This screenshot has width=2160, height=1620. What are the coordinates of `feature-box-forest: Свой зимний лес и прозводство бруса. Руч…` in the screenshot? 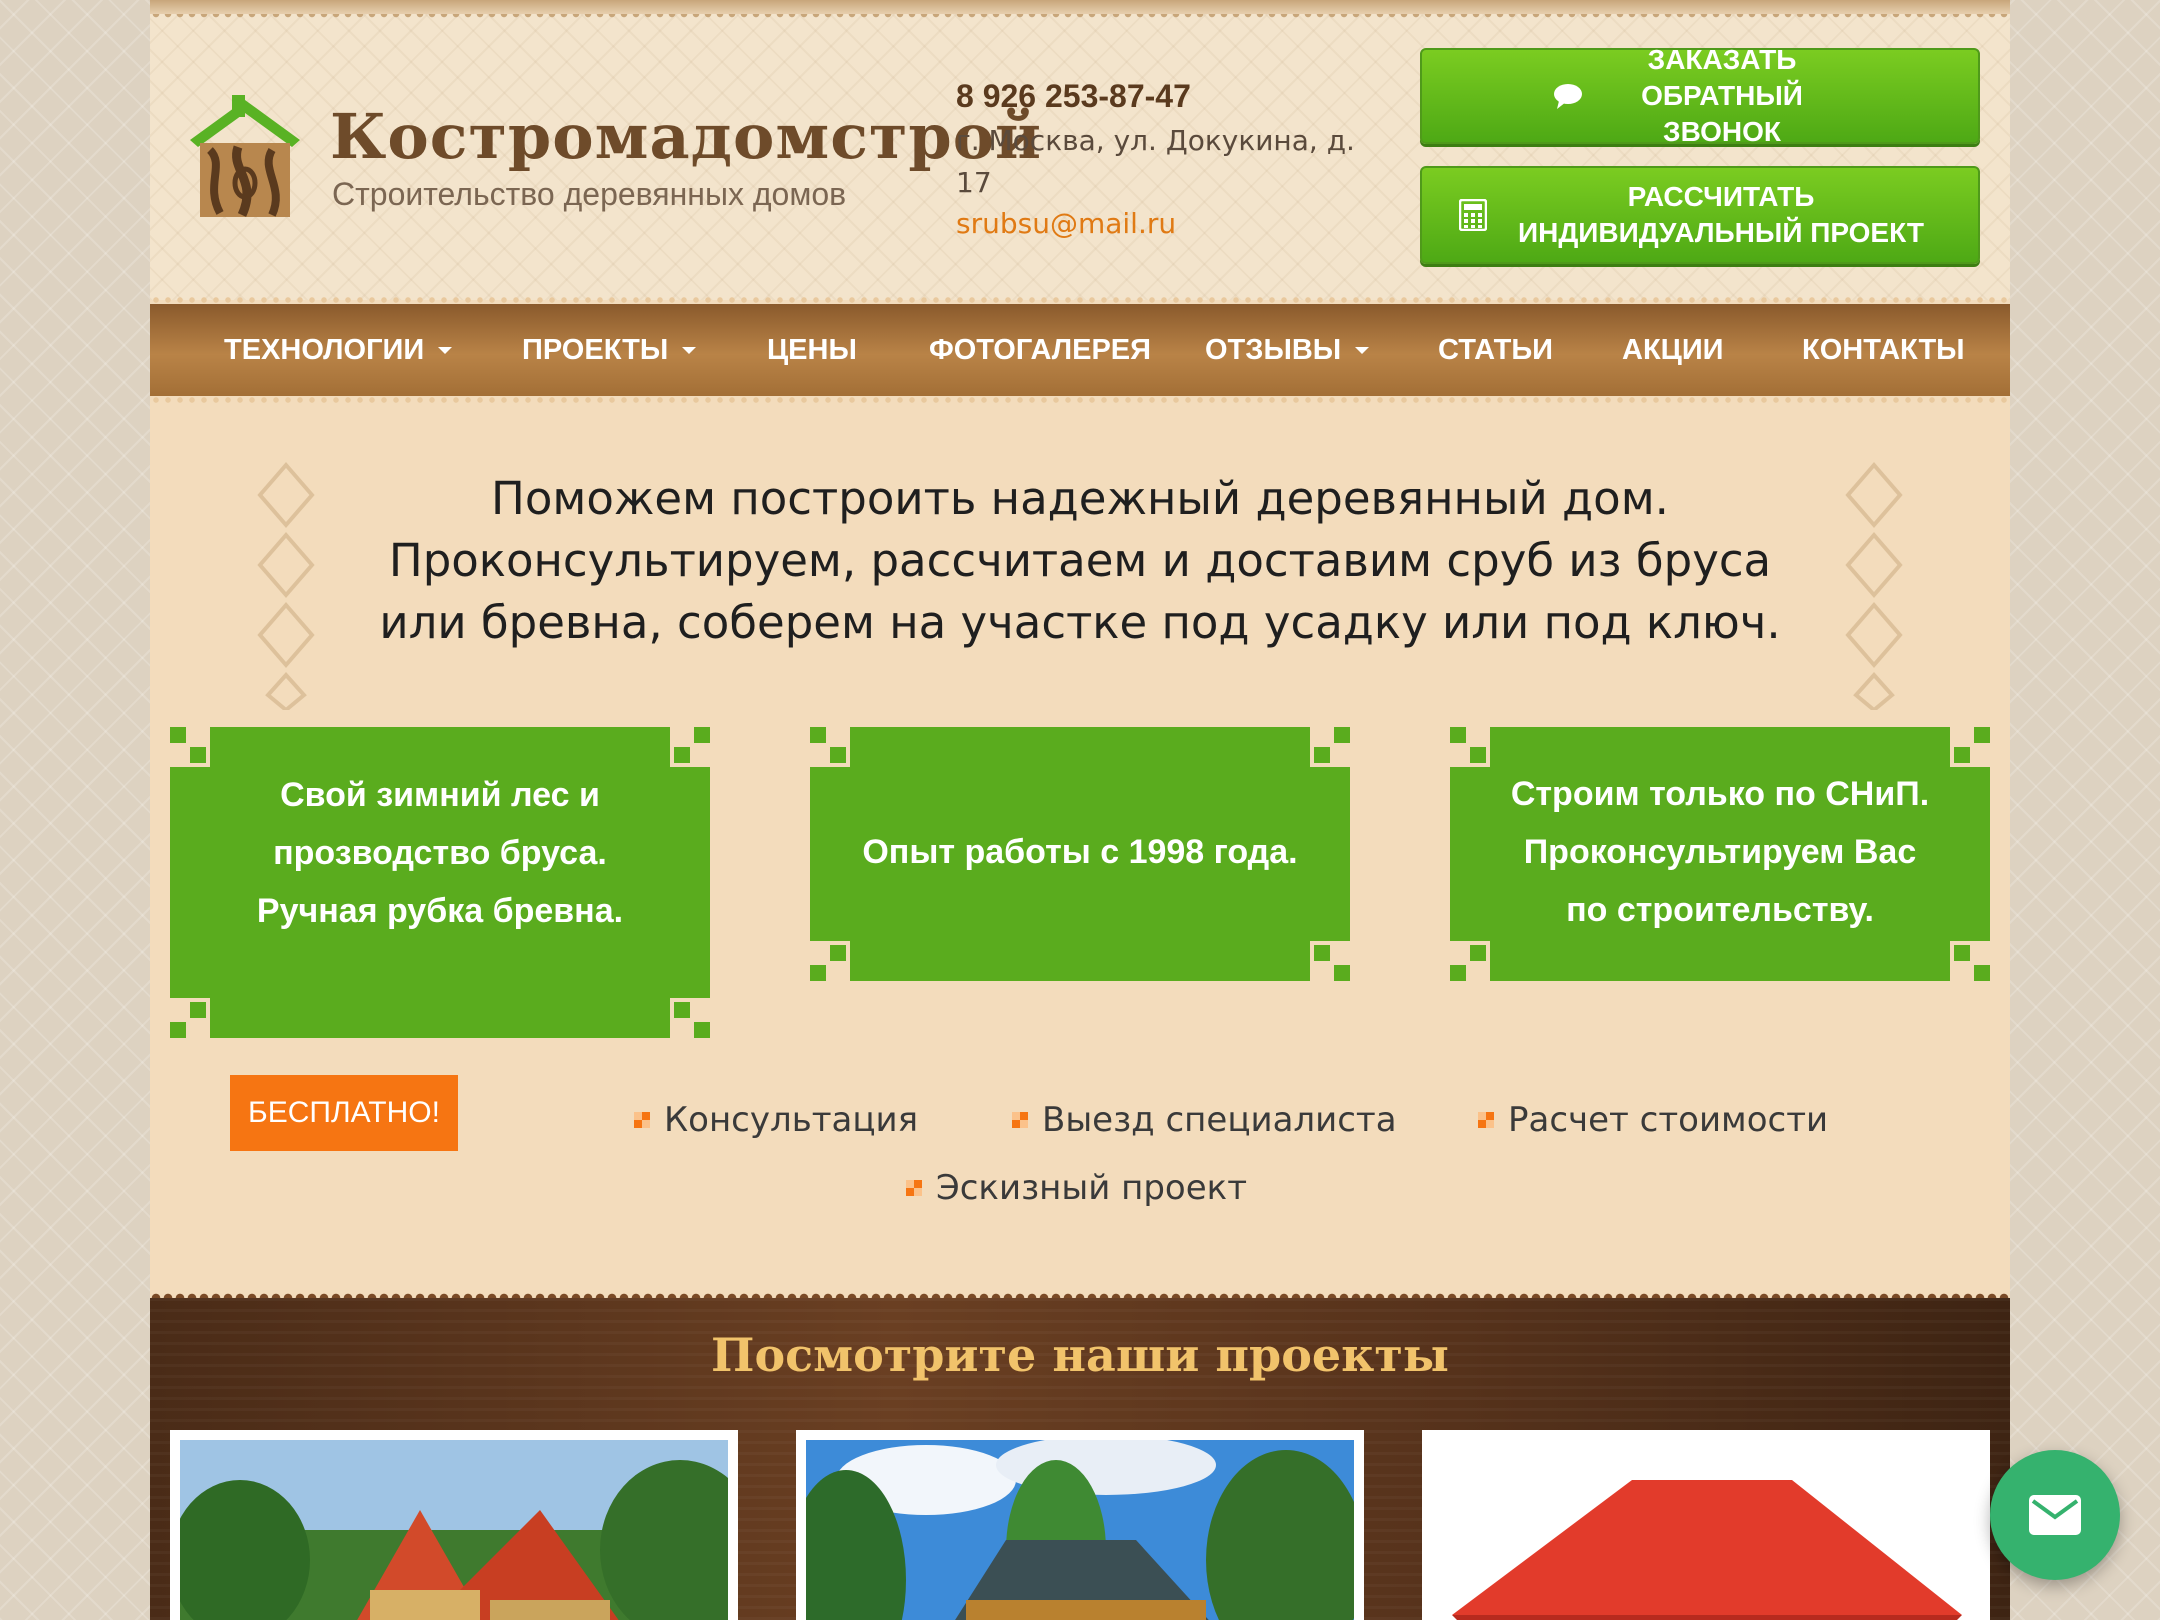 It's located at (440, 882).